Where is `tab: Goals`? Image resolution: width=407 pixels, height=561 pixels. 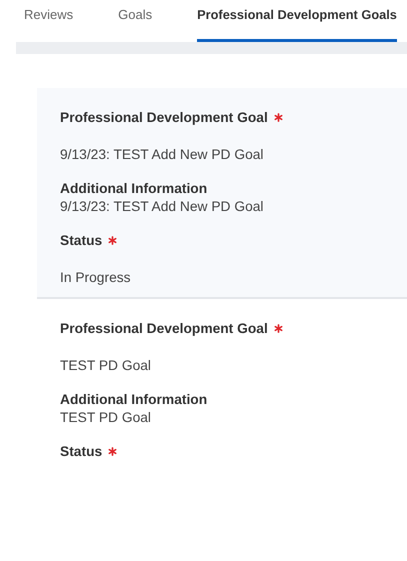 tab: Goals is located at coordinates (135, 21).